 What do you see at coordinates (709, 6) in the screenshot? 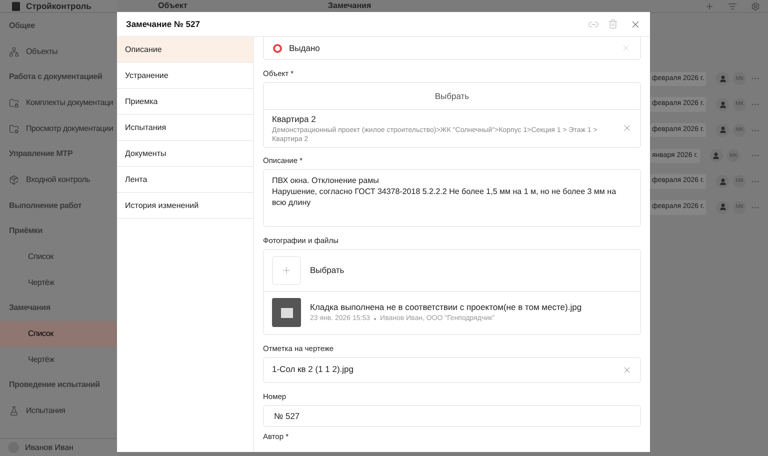
I see `add-icon` at bounding box center [709, 6].